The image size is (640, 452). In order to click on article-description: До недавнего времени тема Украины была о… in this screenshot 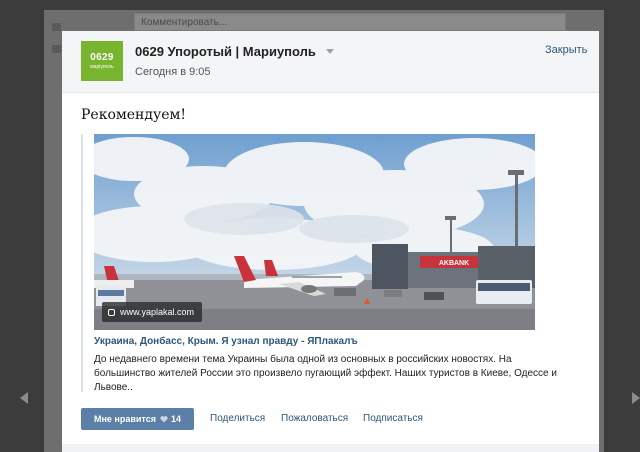, I will do `click(325, 373)`.